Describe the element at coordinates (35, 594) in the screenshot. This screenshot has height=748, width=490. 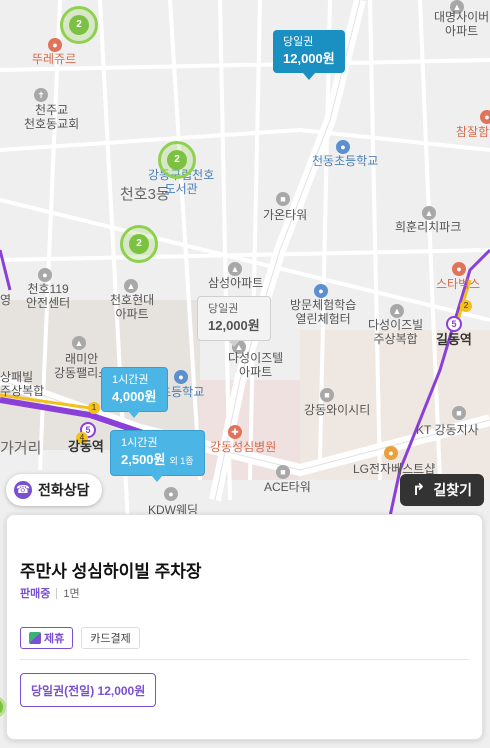
I see `sale-status: 판매중` at that location.